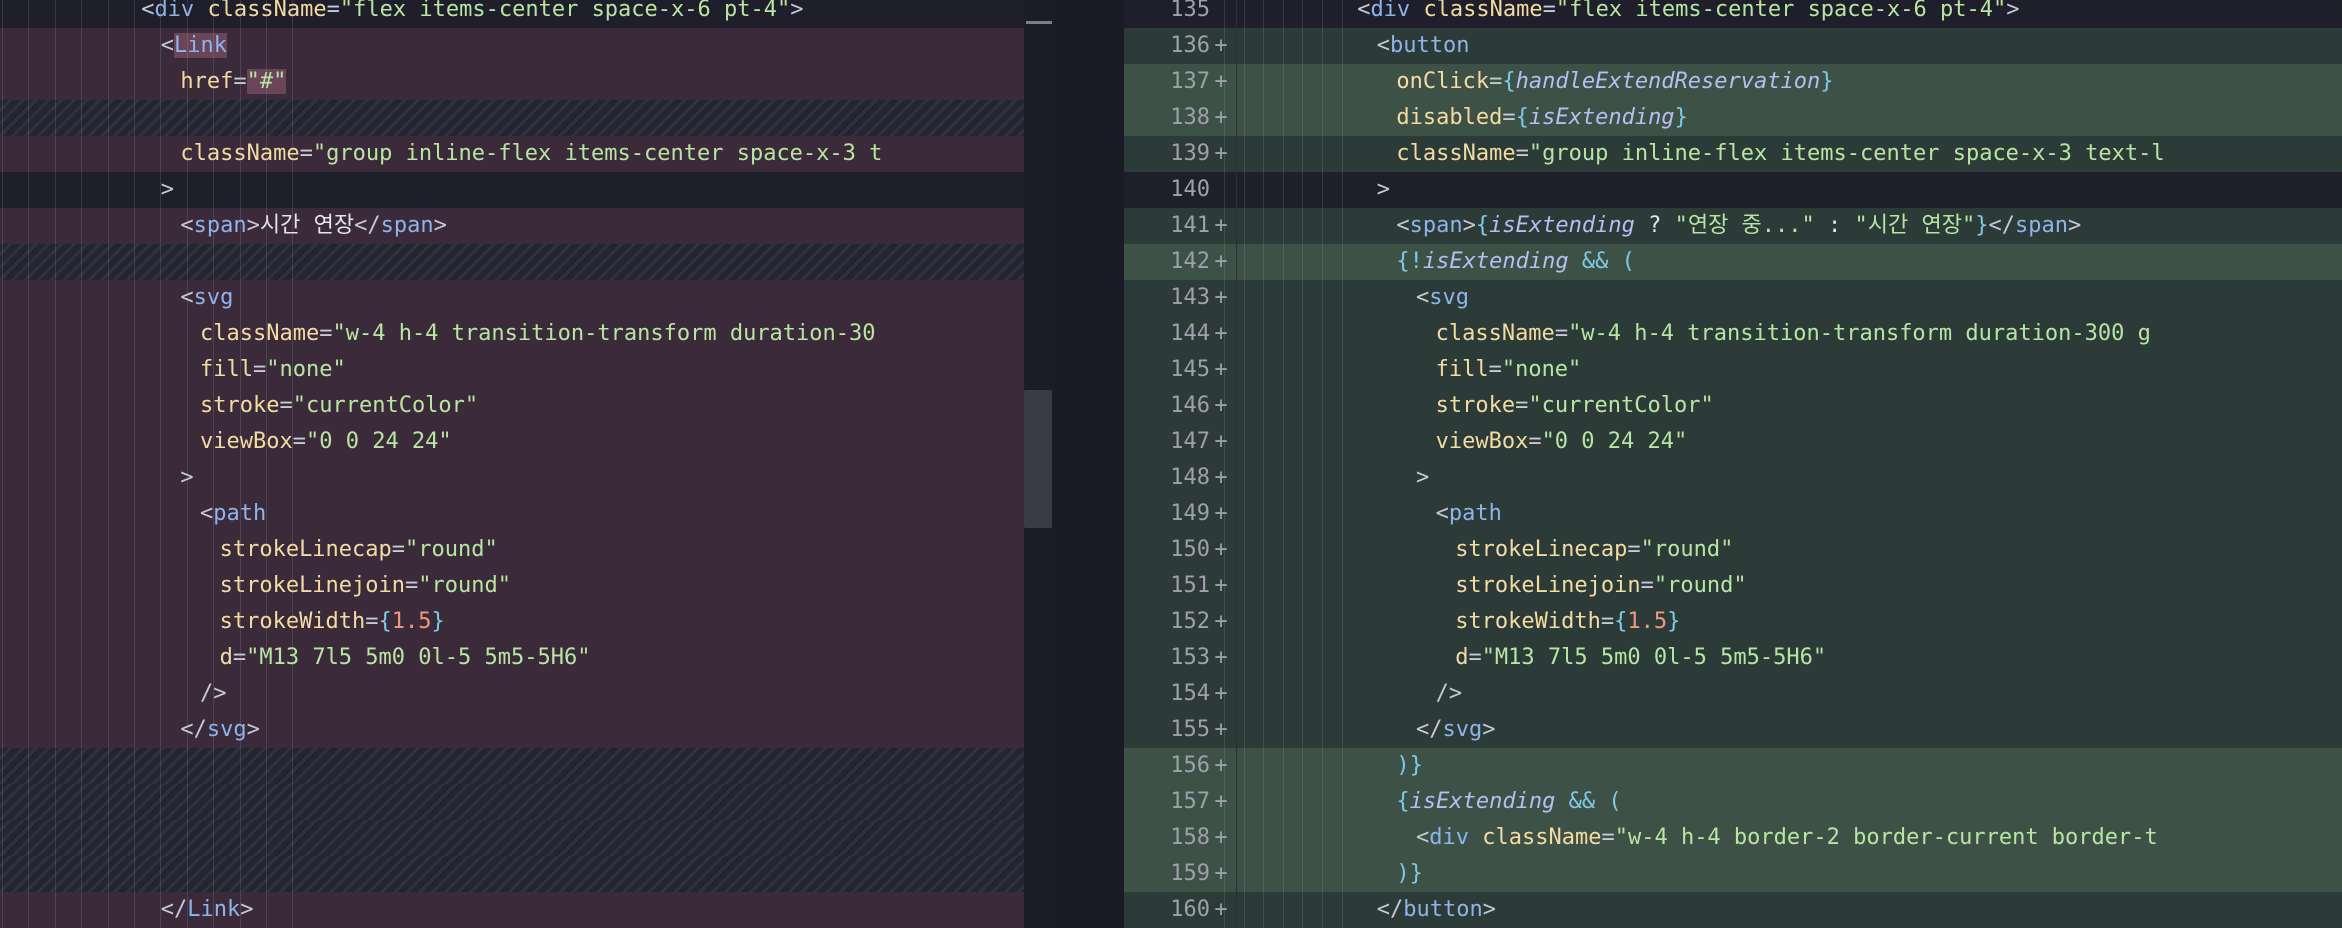 This screenshot has height=928, width=2342. Describe the element at coordinates (1654, 657) in the screenshot. I see `code-token-str: "M13 7l5 5m0 0l-5 5m5-5H6"` at that location.